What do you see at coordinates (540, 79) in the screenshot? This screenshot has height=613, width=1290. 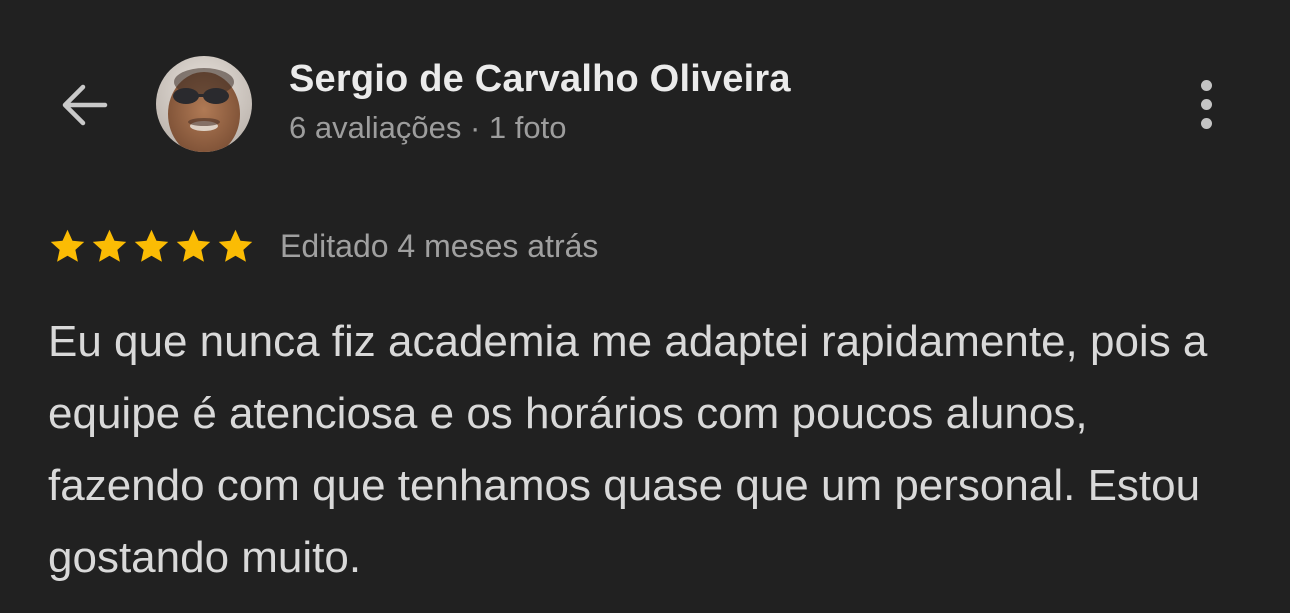 I see `reviewer-name: Sergio de Carvalho Oliveira` at bounding box center [540, 79].